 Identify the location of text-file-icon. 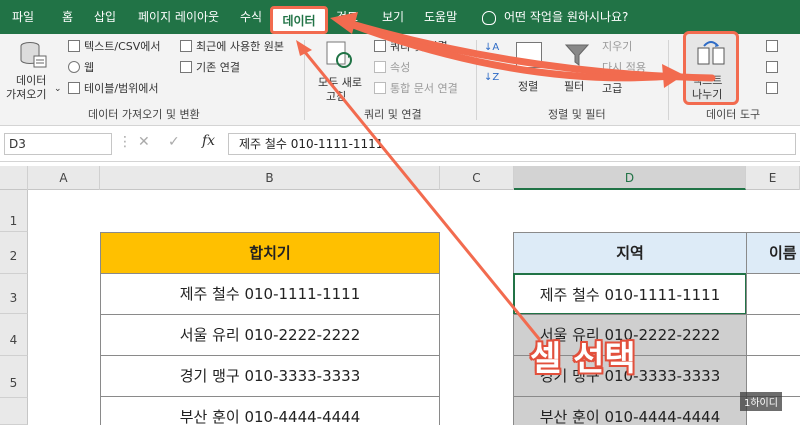
(74, 46).